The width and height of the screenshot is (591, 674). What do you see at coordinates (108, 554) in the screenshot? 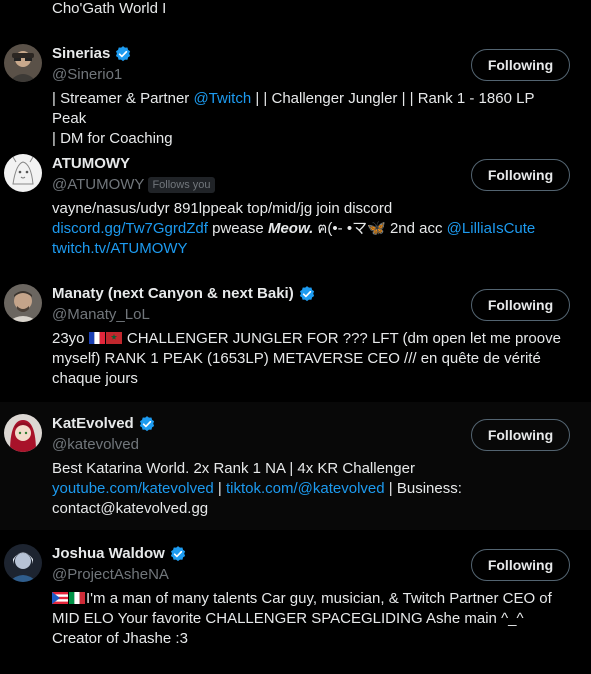
I see `display-name: Joshua Waldow` at bounding box center [108, 554].